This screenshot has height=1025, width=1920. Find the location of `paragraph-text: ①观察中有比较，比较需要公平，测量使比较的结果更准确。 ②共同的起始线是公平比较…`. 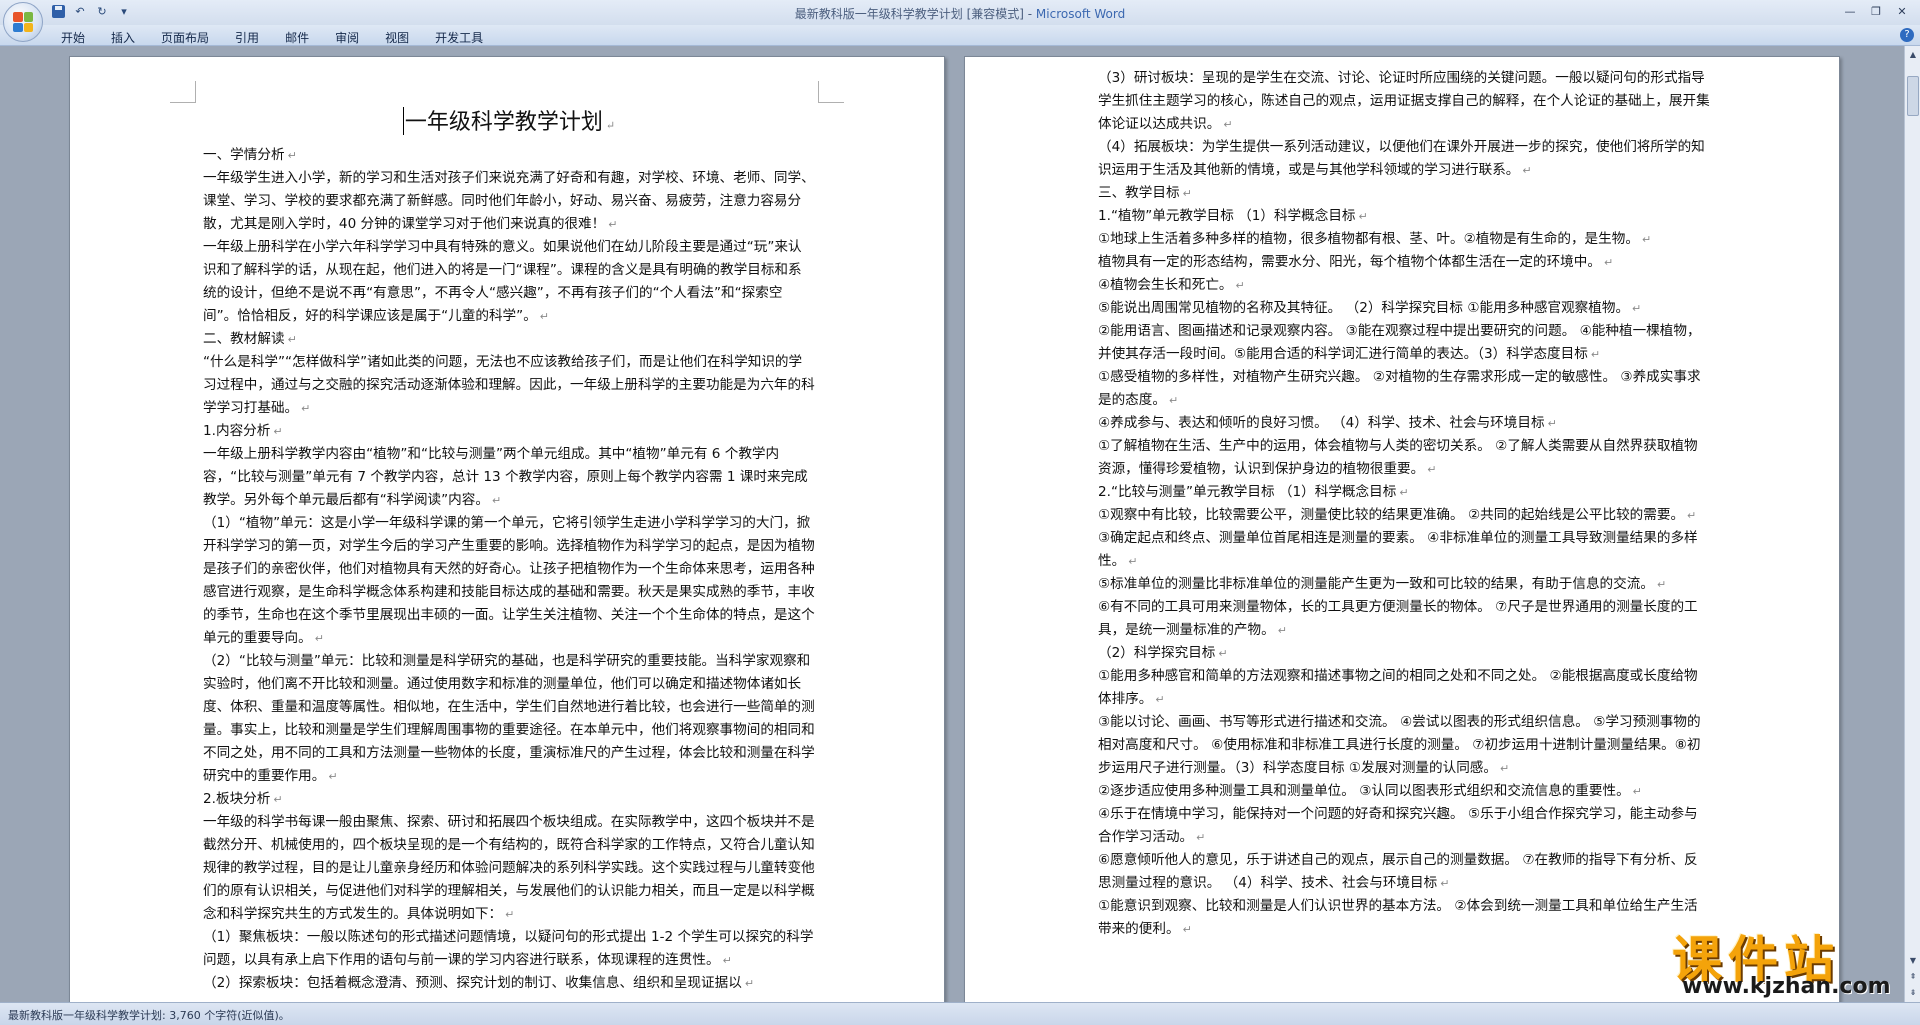

paragraph-text: ①观察中有比较，比较需要公平，测量使比较的结果更准确。 ②共同的起始线是公平比较… is located at coordinates (1391, 515).